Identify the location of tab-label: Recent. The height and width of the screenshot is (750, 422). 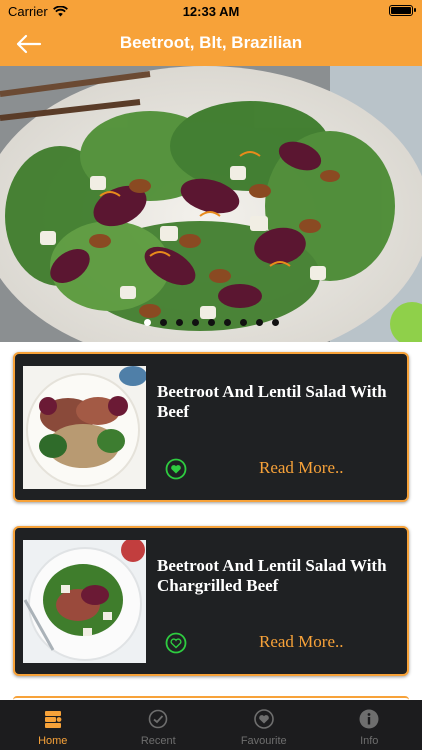
(158, 741).